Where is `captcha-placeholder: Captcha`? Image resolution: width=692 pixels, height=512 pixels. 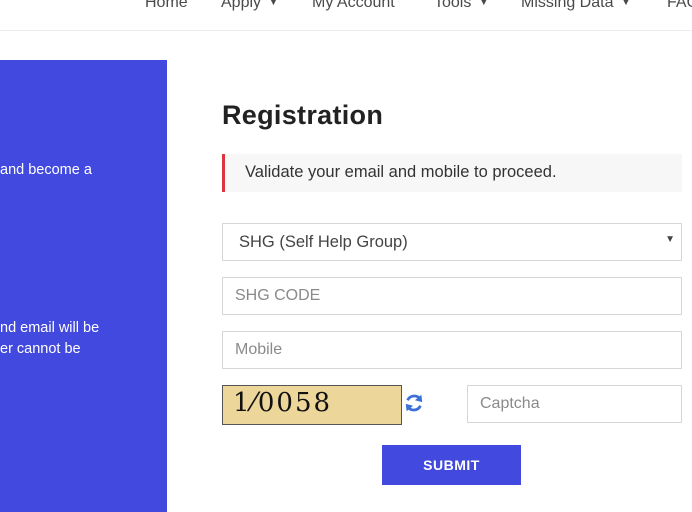
captcha-placeholder: Captcha is located at coordinates (510, 403).